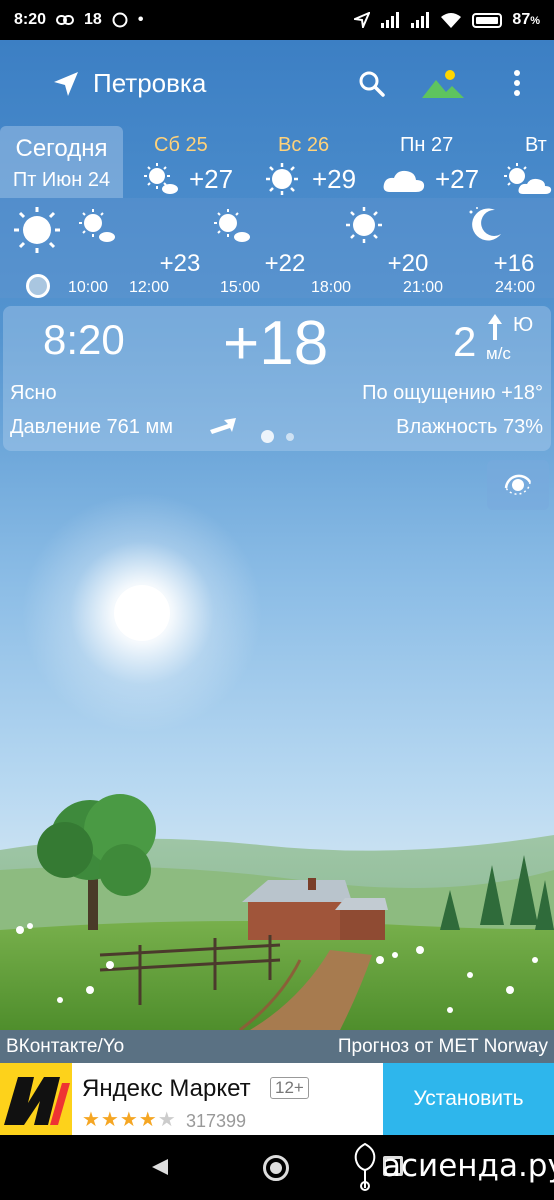  What do you see at coordinates (427, 145) in the screenshot?
I see `day-name: Пн 27` at bounding box center [427, 145].